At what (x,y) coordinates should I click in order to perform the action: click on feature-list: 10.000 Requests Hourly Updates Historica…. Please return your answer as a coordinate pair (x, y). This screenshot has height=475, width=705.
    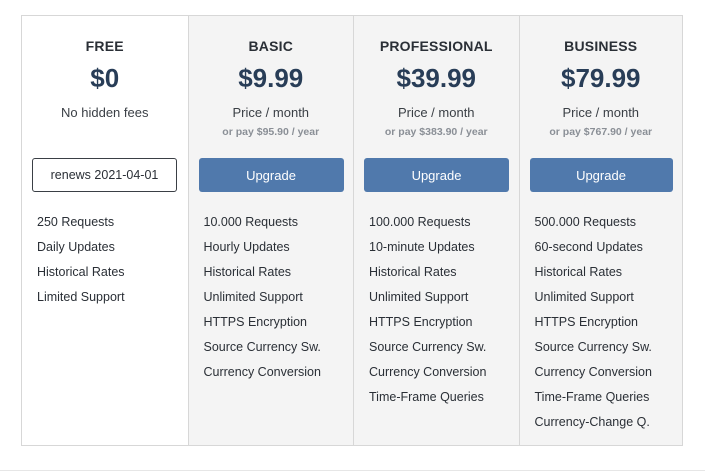
    Looking at the image, I should click on (262, 297).